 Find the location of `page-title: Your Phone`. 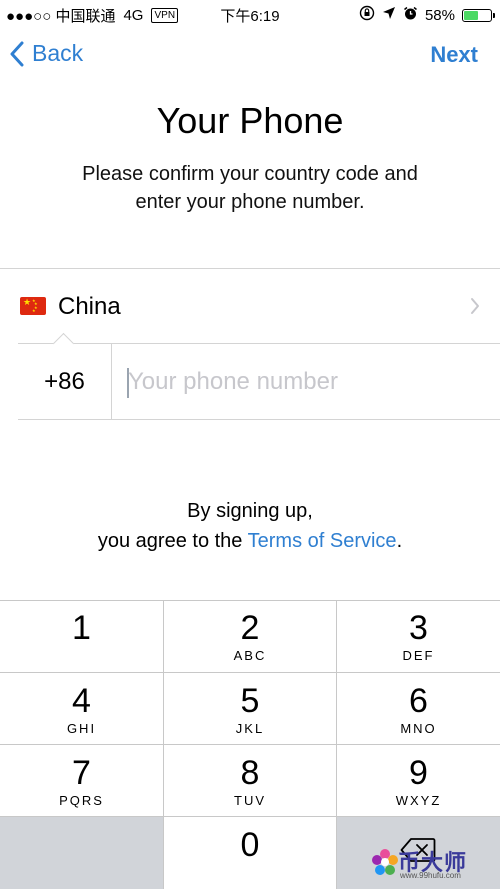

page-title: Your Phone is located at coordinates (250, 120).